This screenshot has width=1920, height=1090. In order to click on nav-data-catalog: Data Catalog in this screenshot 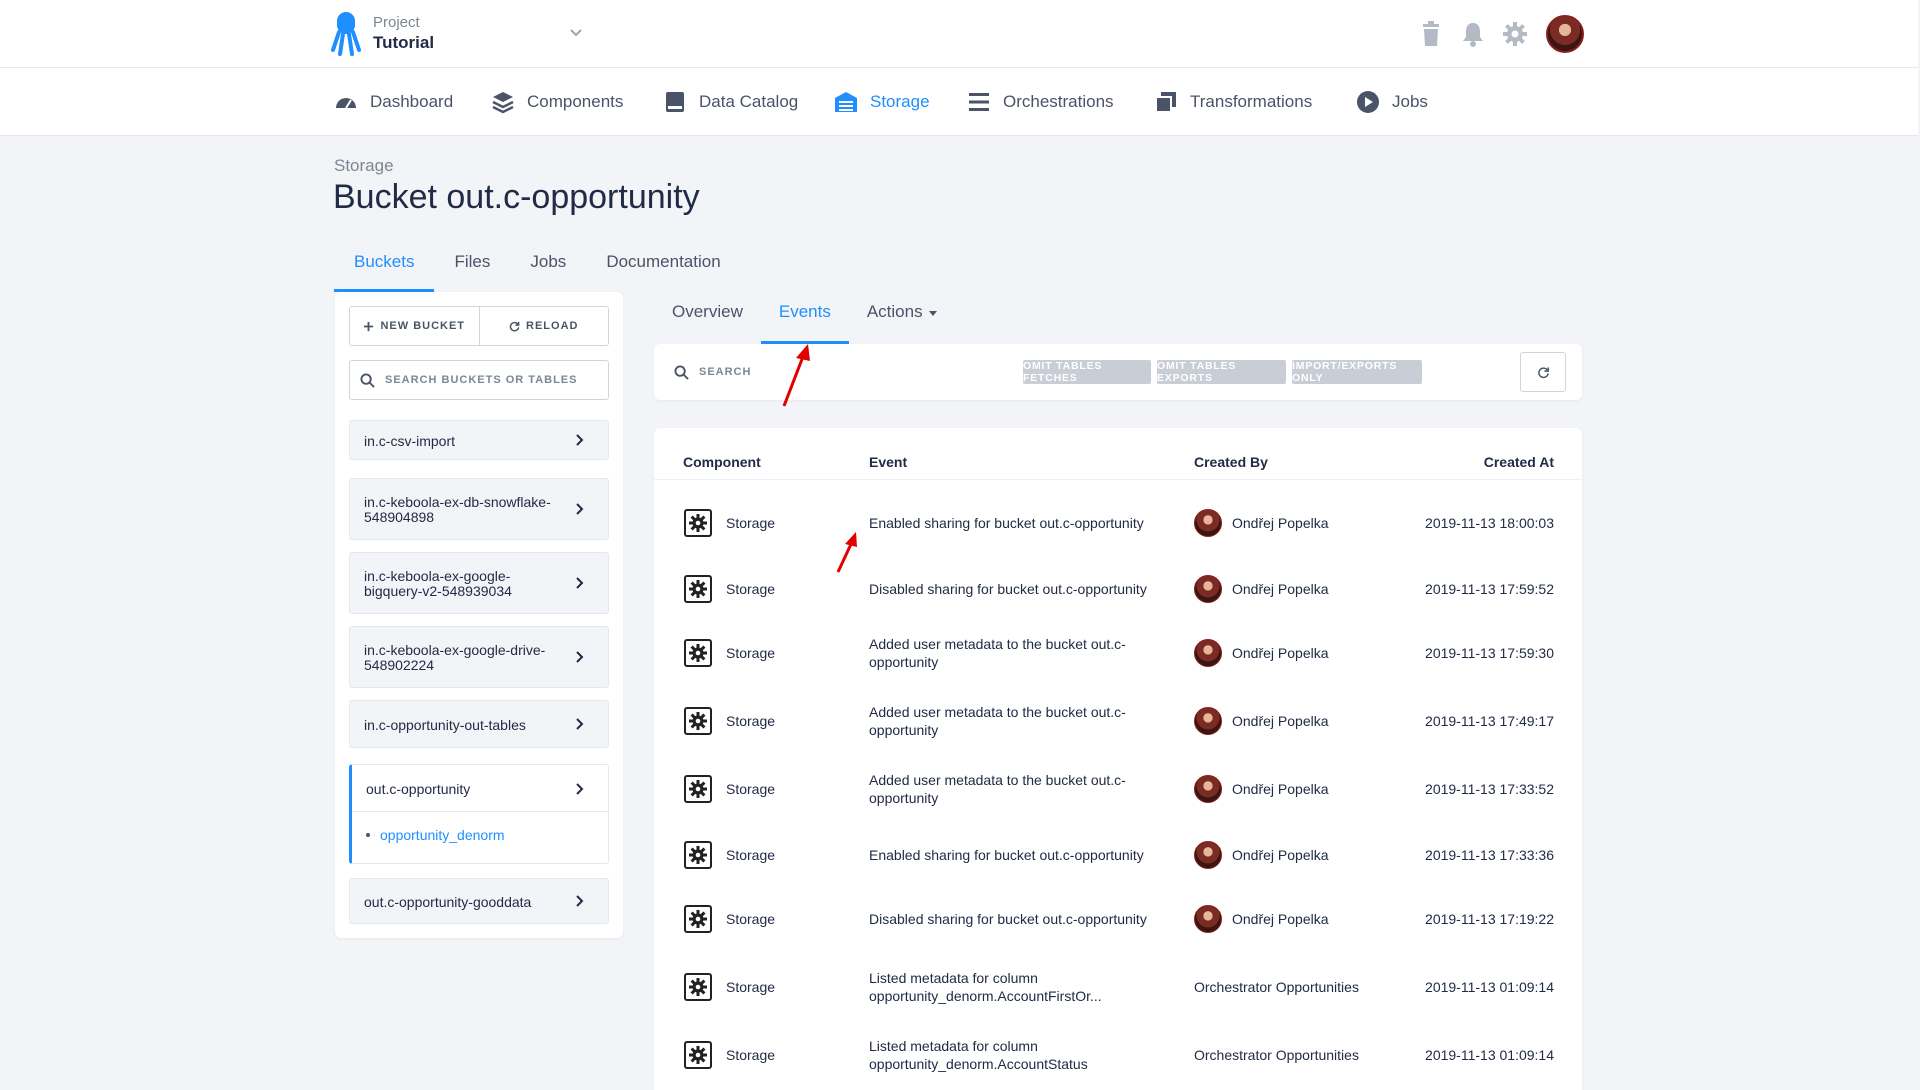, I will do `click(730, 102)`.